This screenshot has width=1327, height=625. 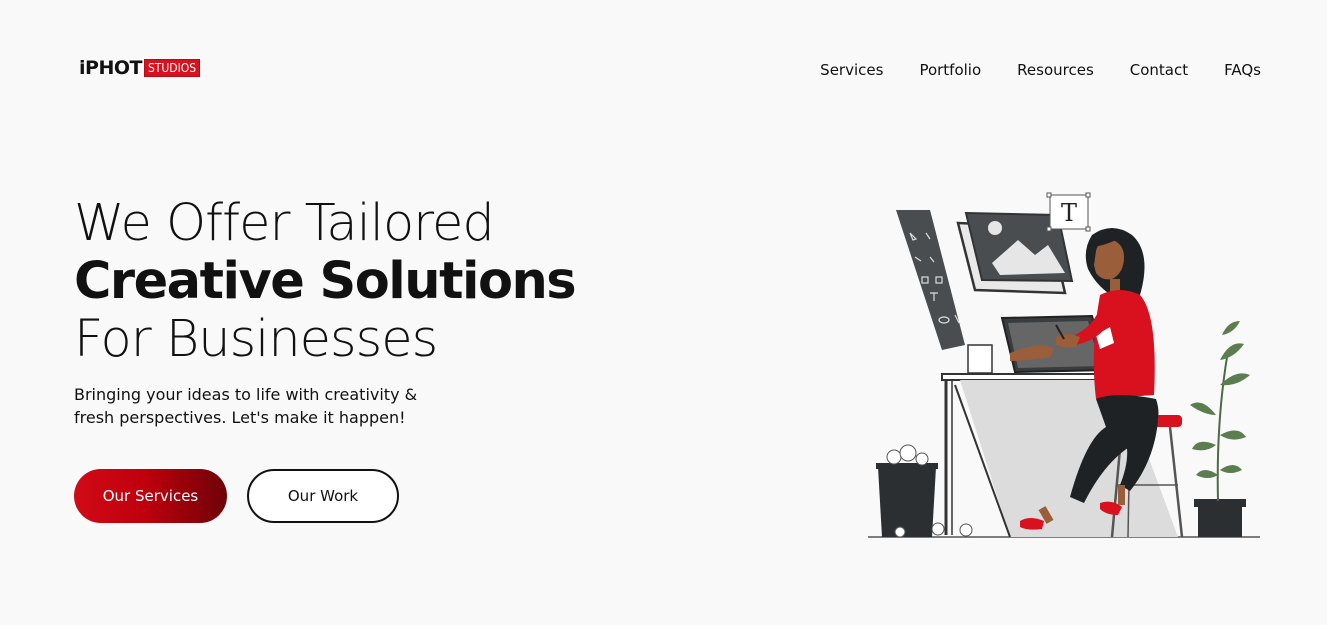 What do you see at coordinates (980, 359) in the screenshot?
I see `coffee-cup` at bounding box center [980, 359].